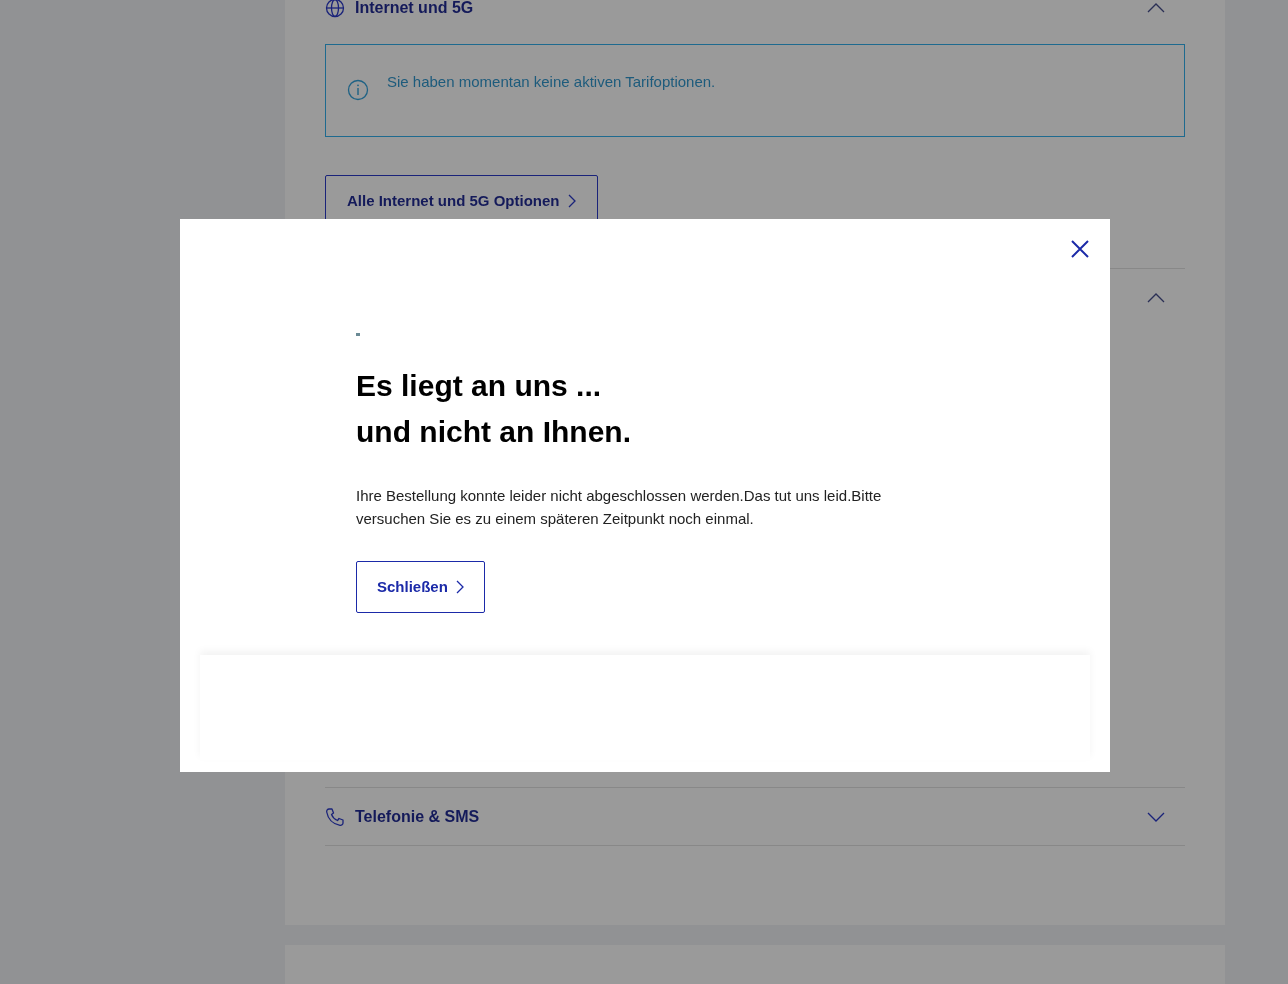 This screenshot has height=984, width=1288. I want to click on dialog-heading: und nicht an Ihnen., so click(494, 432).